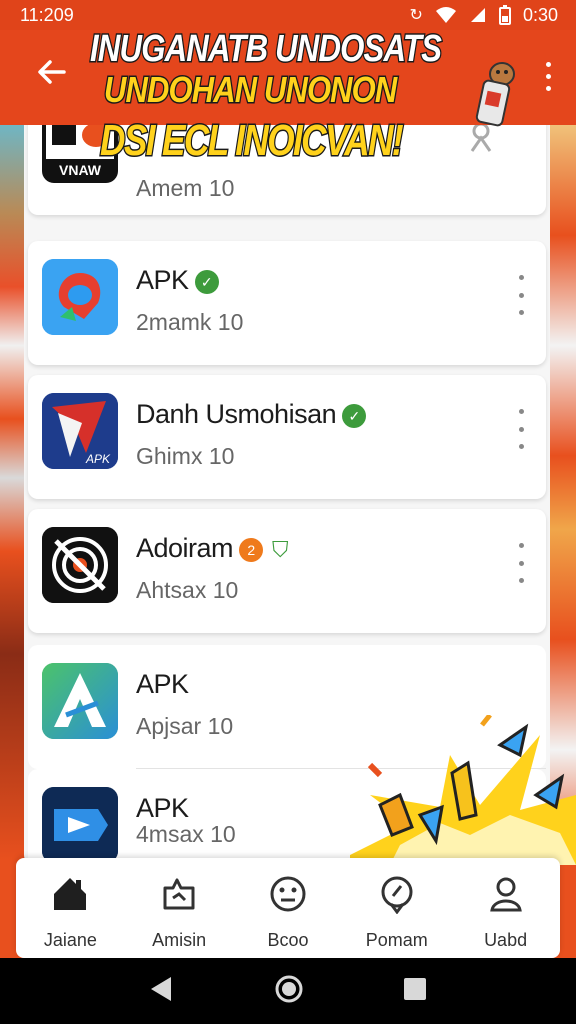 This screenshot has width=576, height=1024. What do you see at coordinates (287, 303) in the screenshot?
I see `list-item: APK ✓ 2mamk 10` at bounding box center [287, 303].